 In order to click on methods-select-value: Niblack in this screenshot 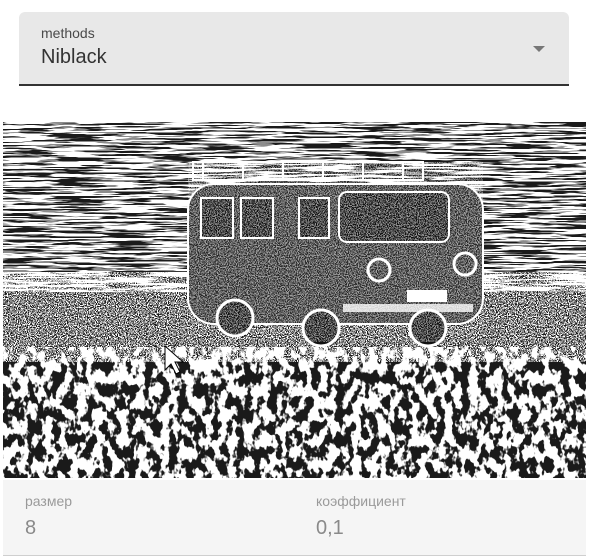, I will do `click(74, 57)`.